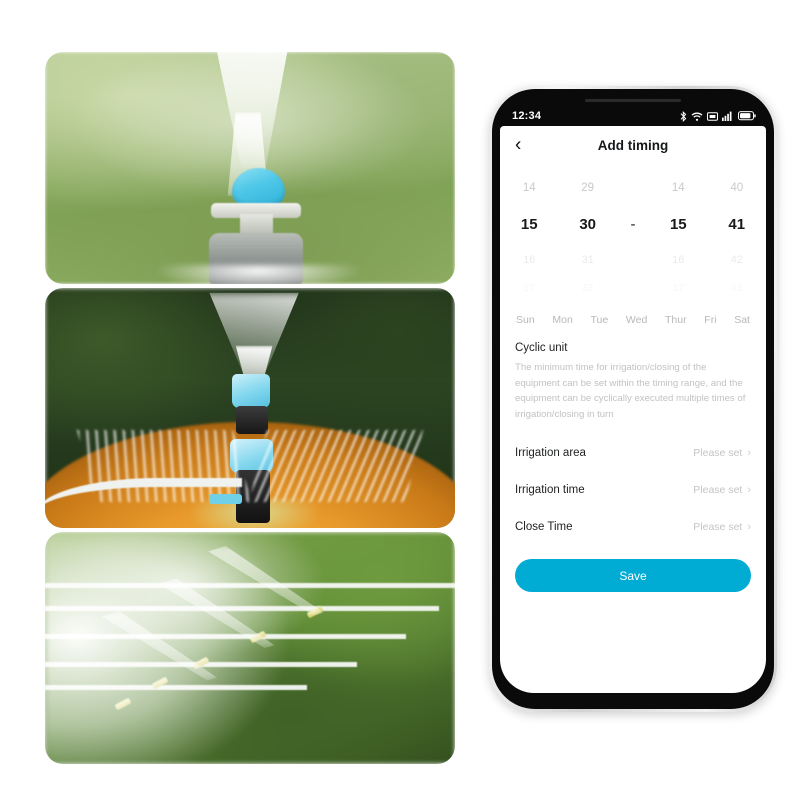  Describe the element at coordinates (258, 188) in the screenshot. I see `blue-nozzle-head` at that location.